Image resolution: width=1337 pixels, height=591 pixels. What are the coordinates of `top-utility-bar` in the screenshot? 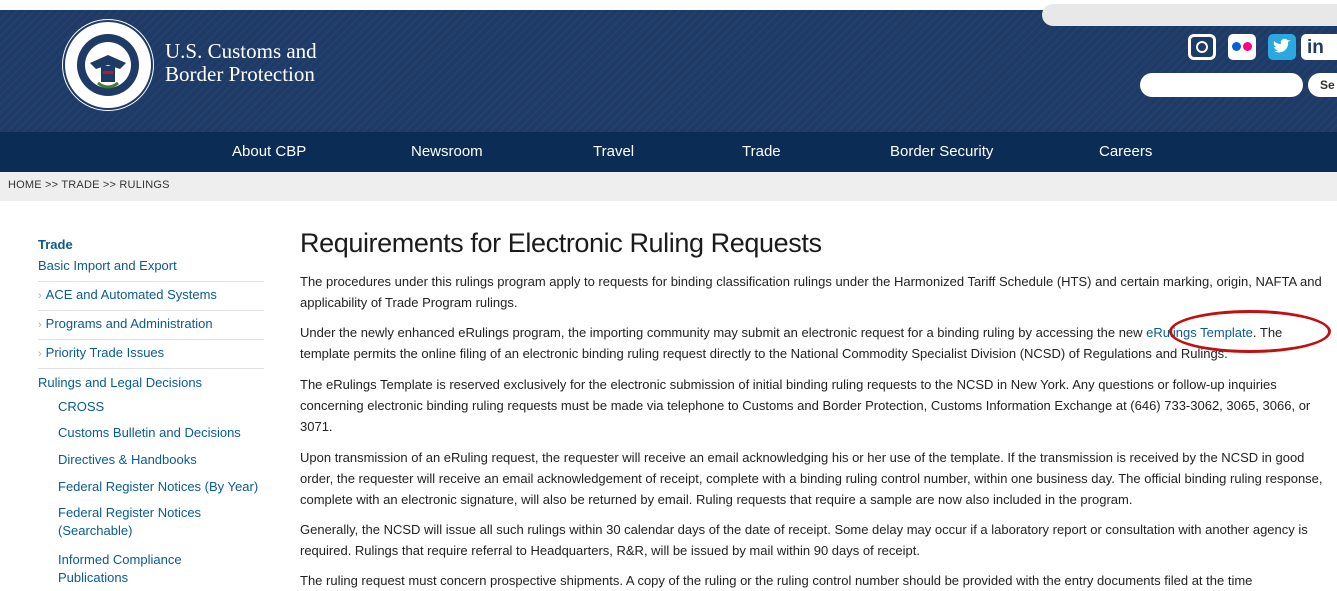 It's located at (1189, 15).